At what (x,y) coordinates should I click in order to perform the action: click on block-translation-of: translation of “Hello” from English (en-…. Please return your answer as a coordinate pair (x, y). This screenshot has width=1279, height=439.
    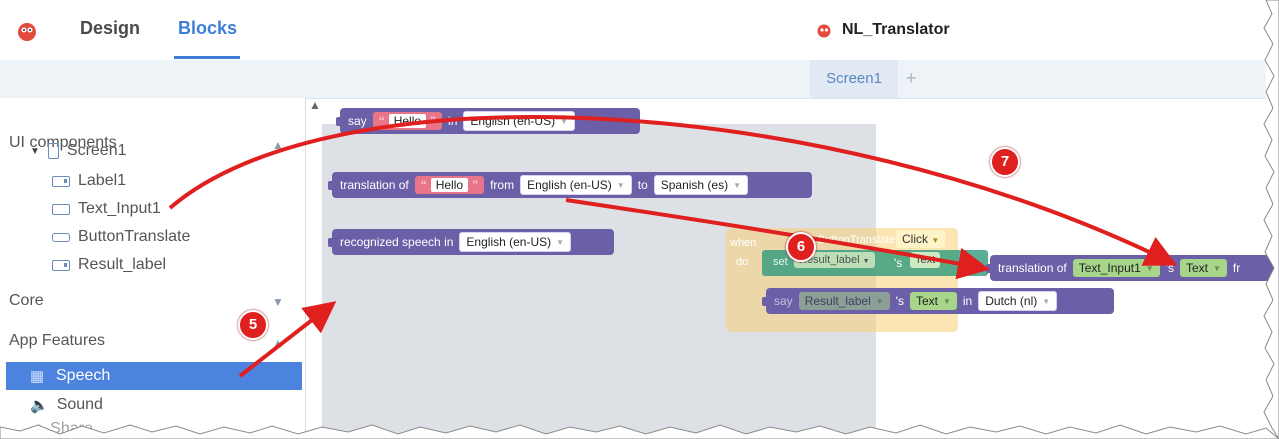
    Looking at the image, I should click on (570, 185).